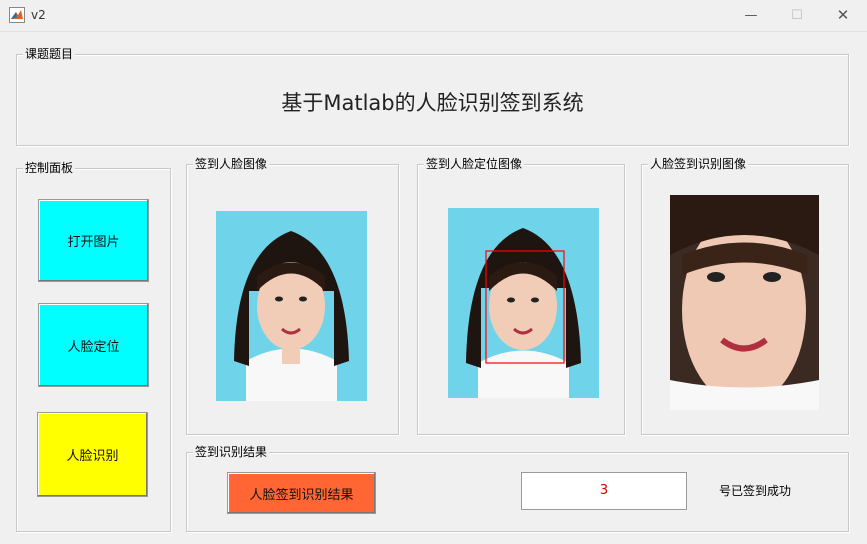  What do you see at coordinates (291, 306) in the screenshot?
I see `checkin-face-image` at bounding box center [291, 306].